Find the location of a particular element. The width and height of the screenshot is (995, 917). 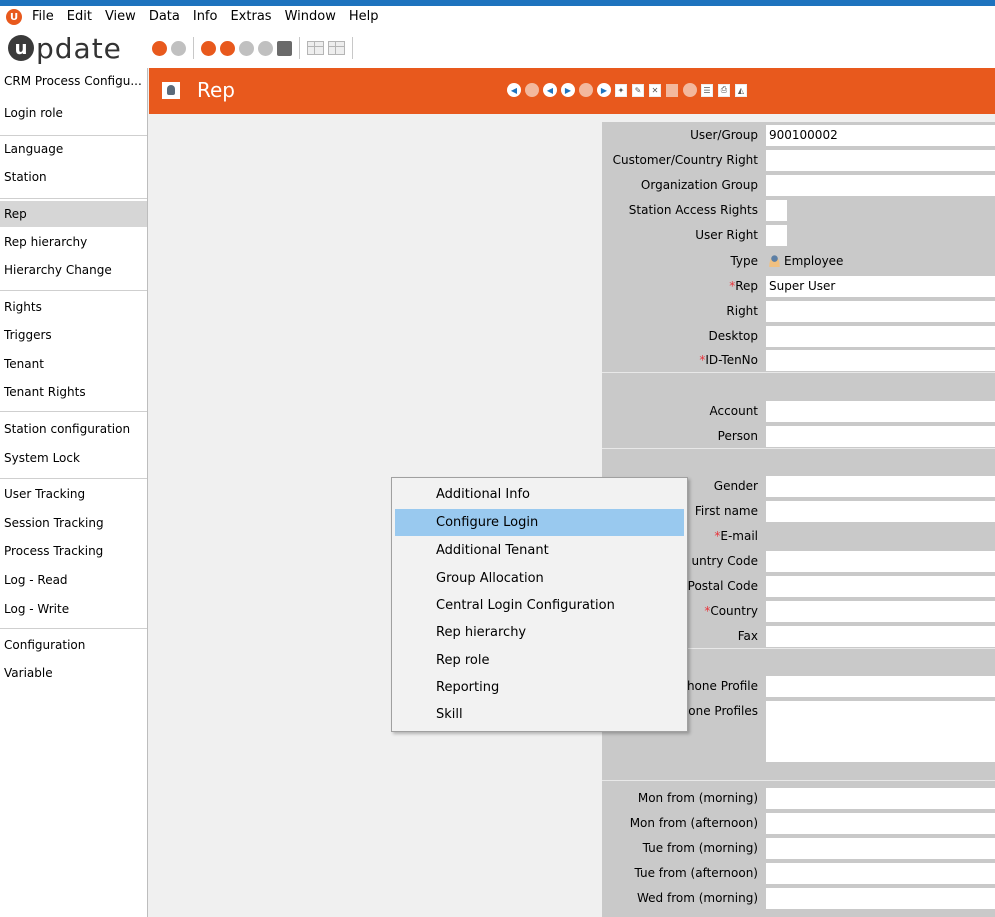

country-input is located at coordinates (880, 611).